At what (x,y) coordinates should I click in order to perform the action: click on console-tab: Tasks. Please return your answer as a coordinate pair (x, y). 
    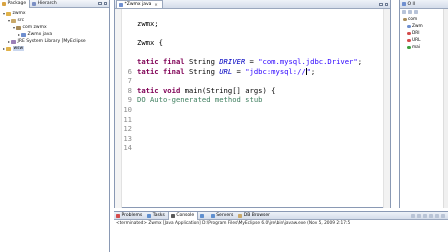
    Looking at the image, I should click on (156, 216).